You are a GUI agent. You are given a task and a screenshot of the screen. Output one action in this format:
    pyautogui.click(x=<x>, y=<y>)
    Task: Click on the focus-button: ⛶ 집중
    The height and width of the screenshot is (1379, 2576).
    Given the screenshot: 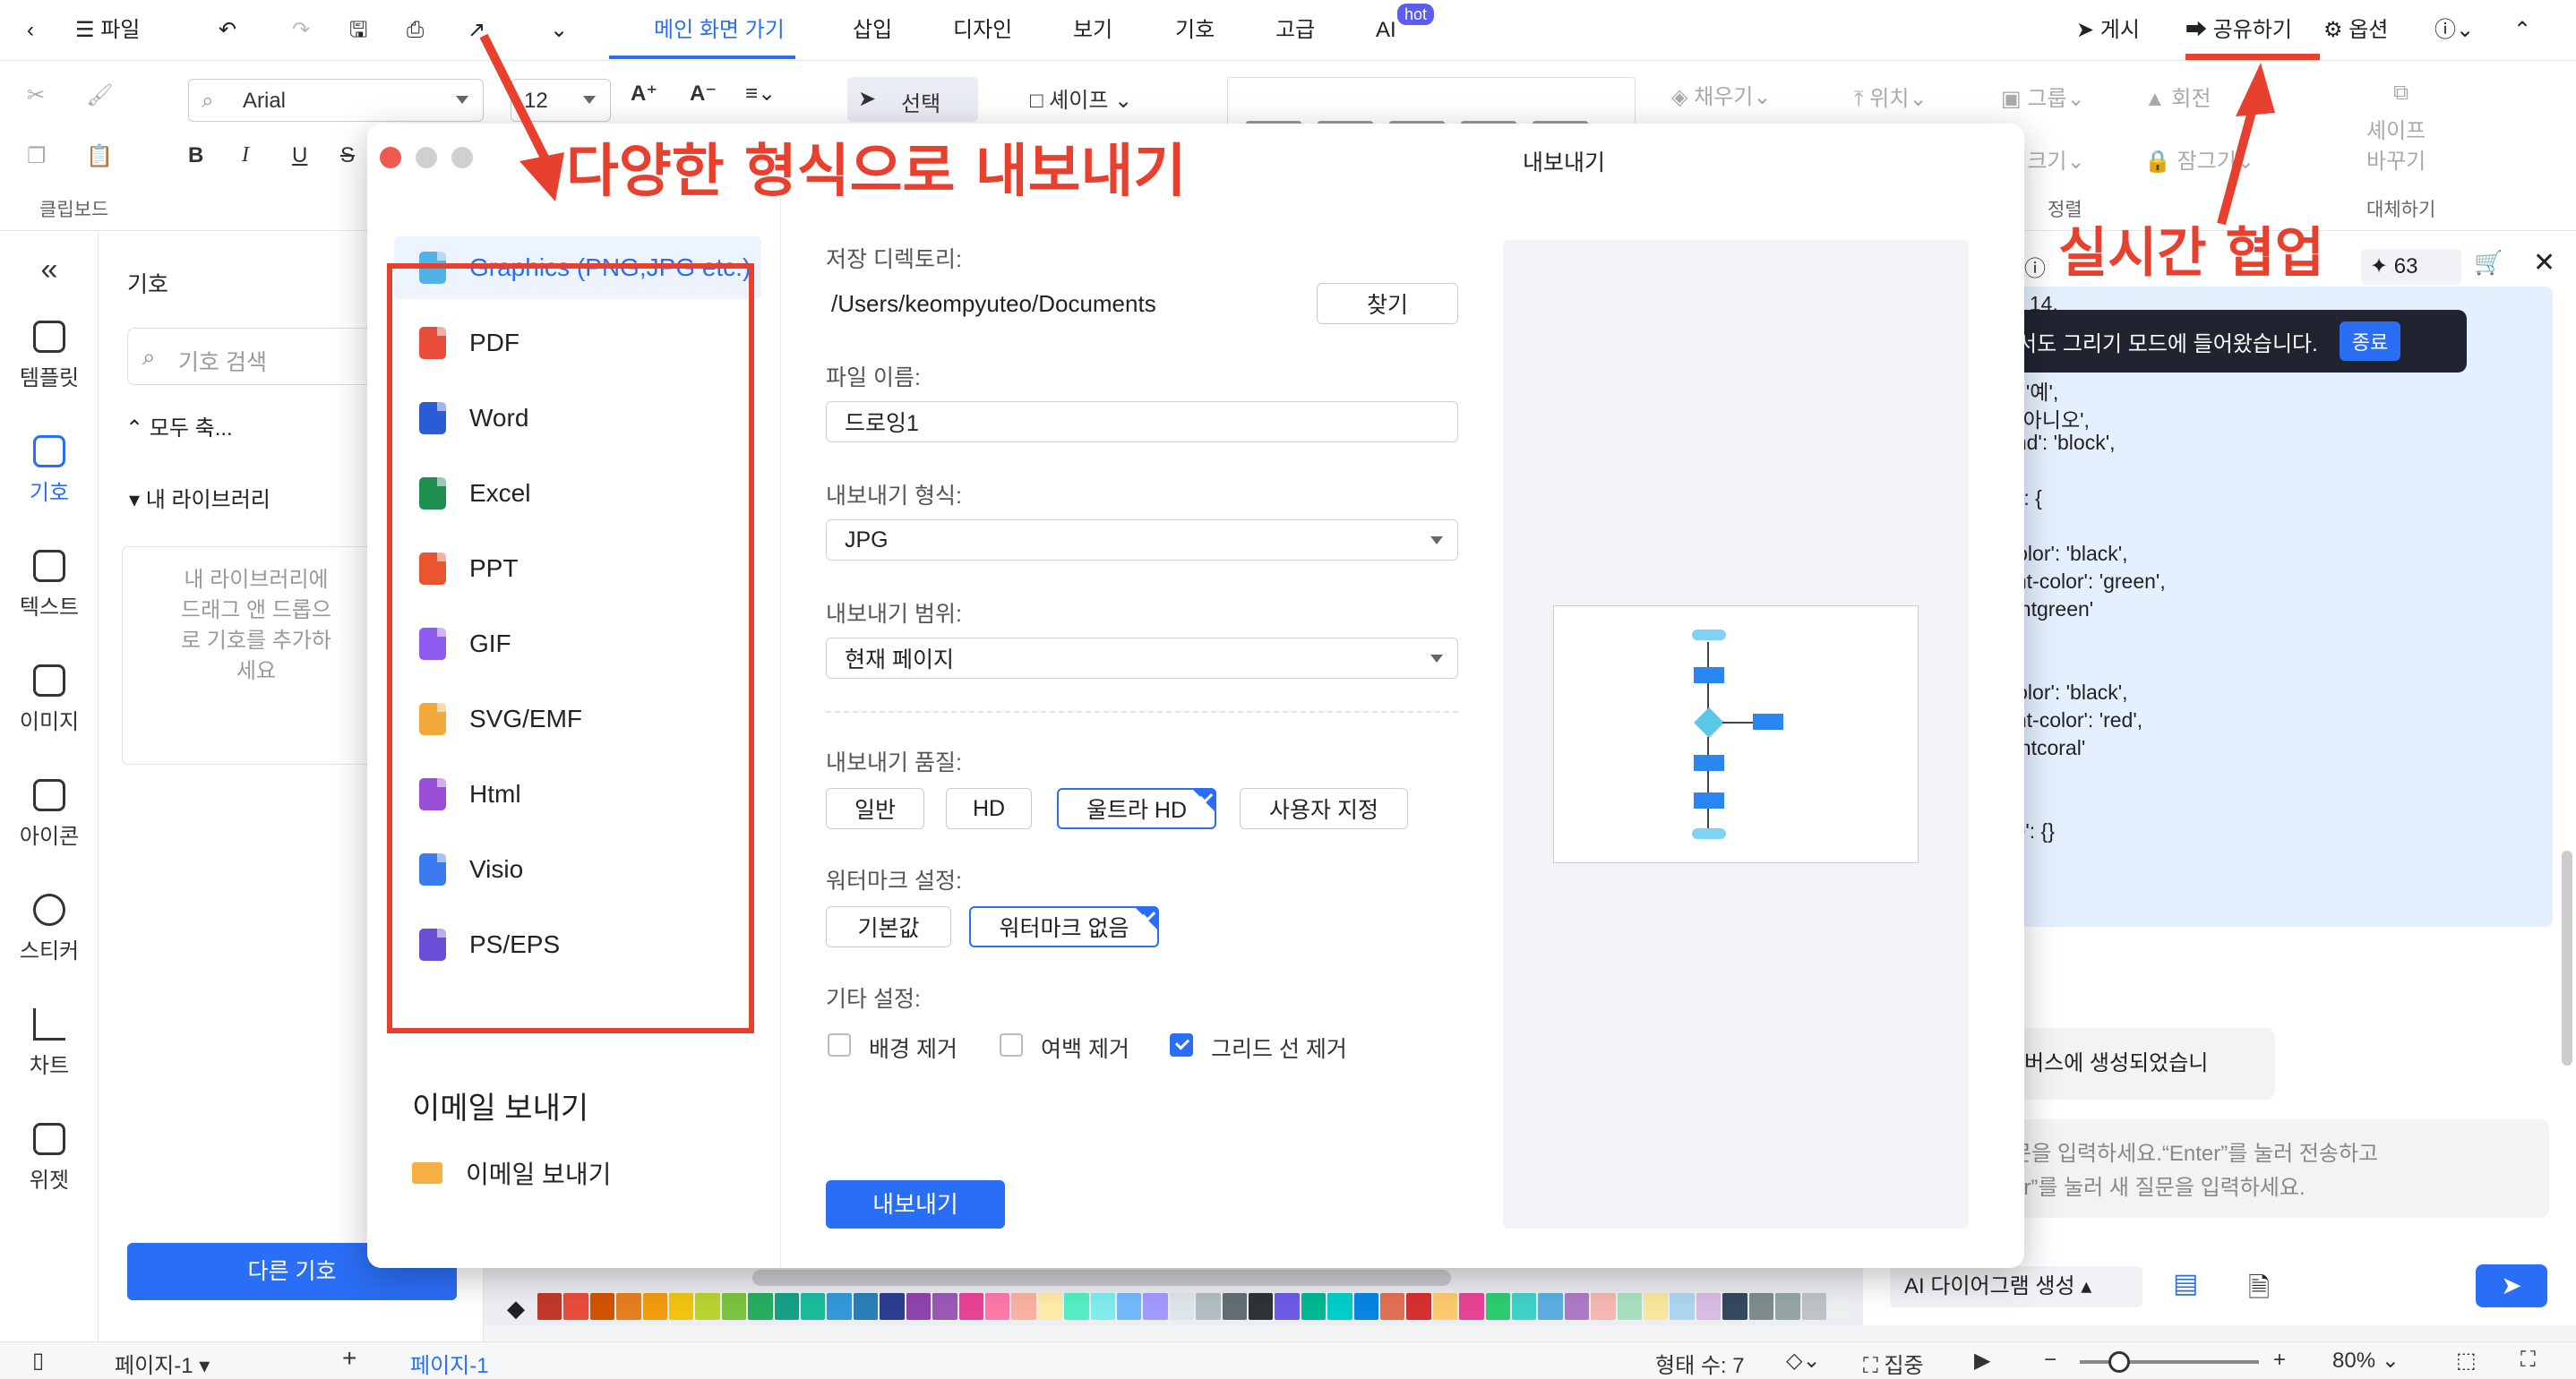 What is the action you would take?
    pyautogui.click(x=1893, y=1363)
    